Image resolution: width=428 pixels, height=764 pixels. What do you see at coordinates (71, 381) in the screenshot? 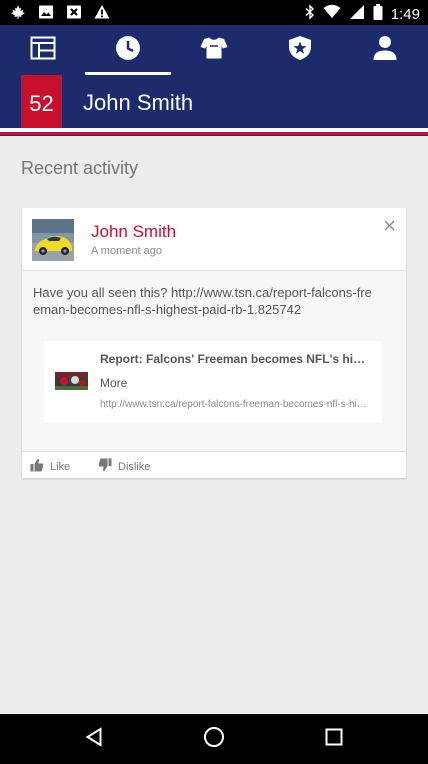
I see `link-thumbnail` at bounding box center [71, 381].